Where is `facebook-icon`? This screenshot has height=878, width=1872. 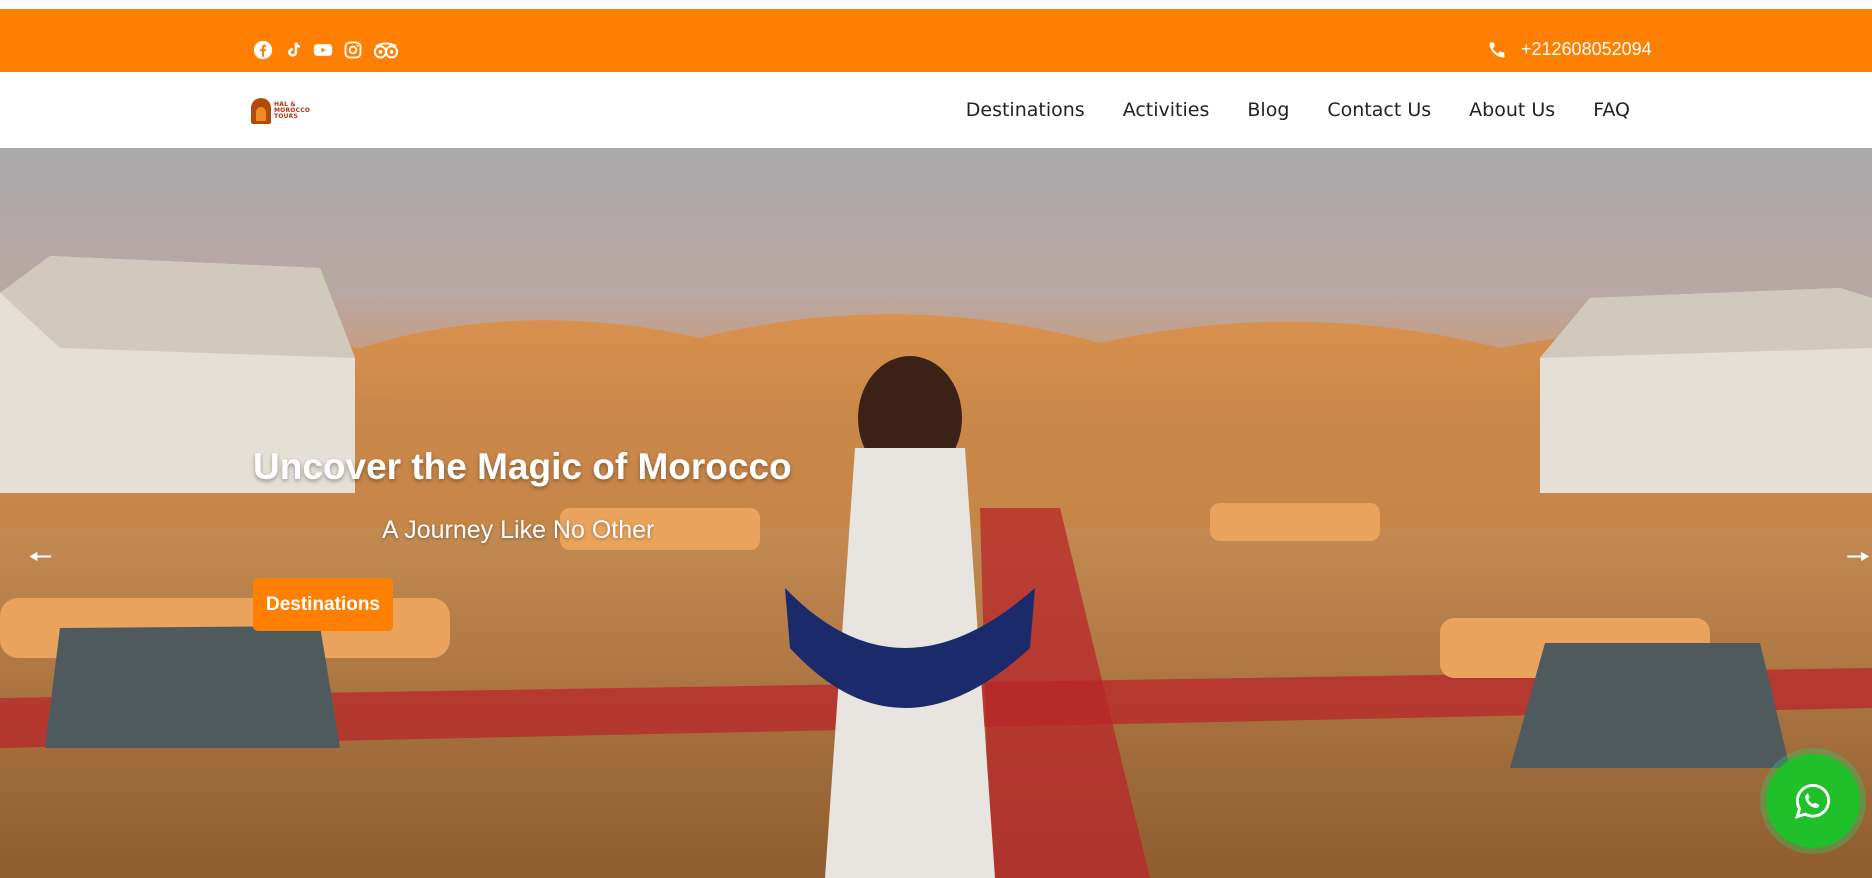 facebook-icon is located at coordinates (263, 50).